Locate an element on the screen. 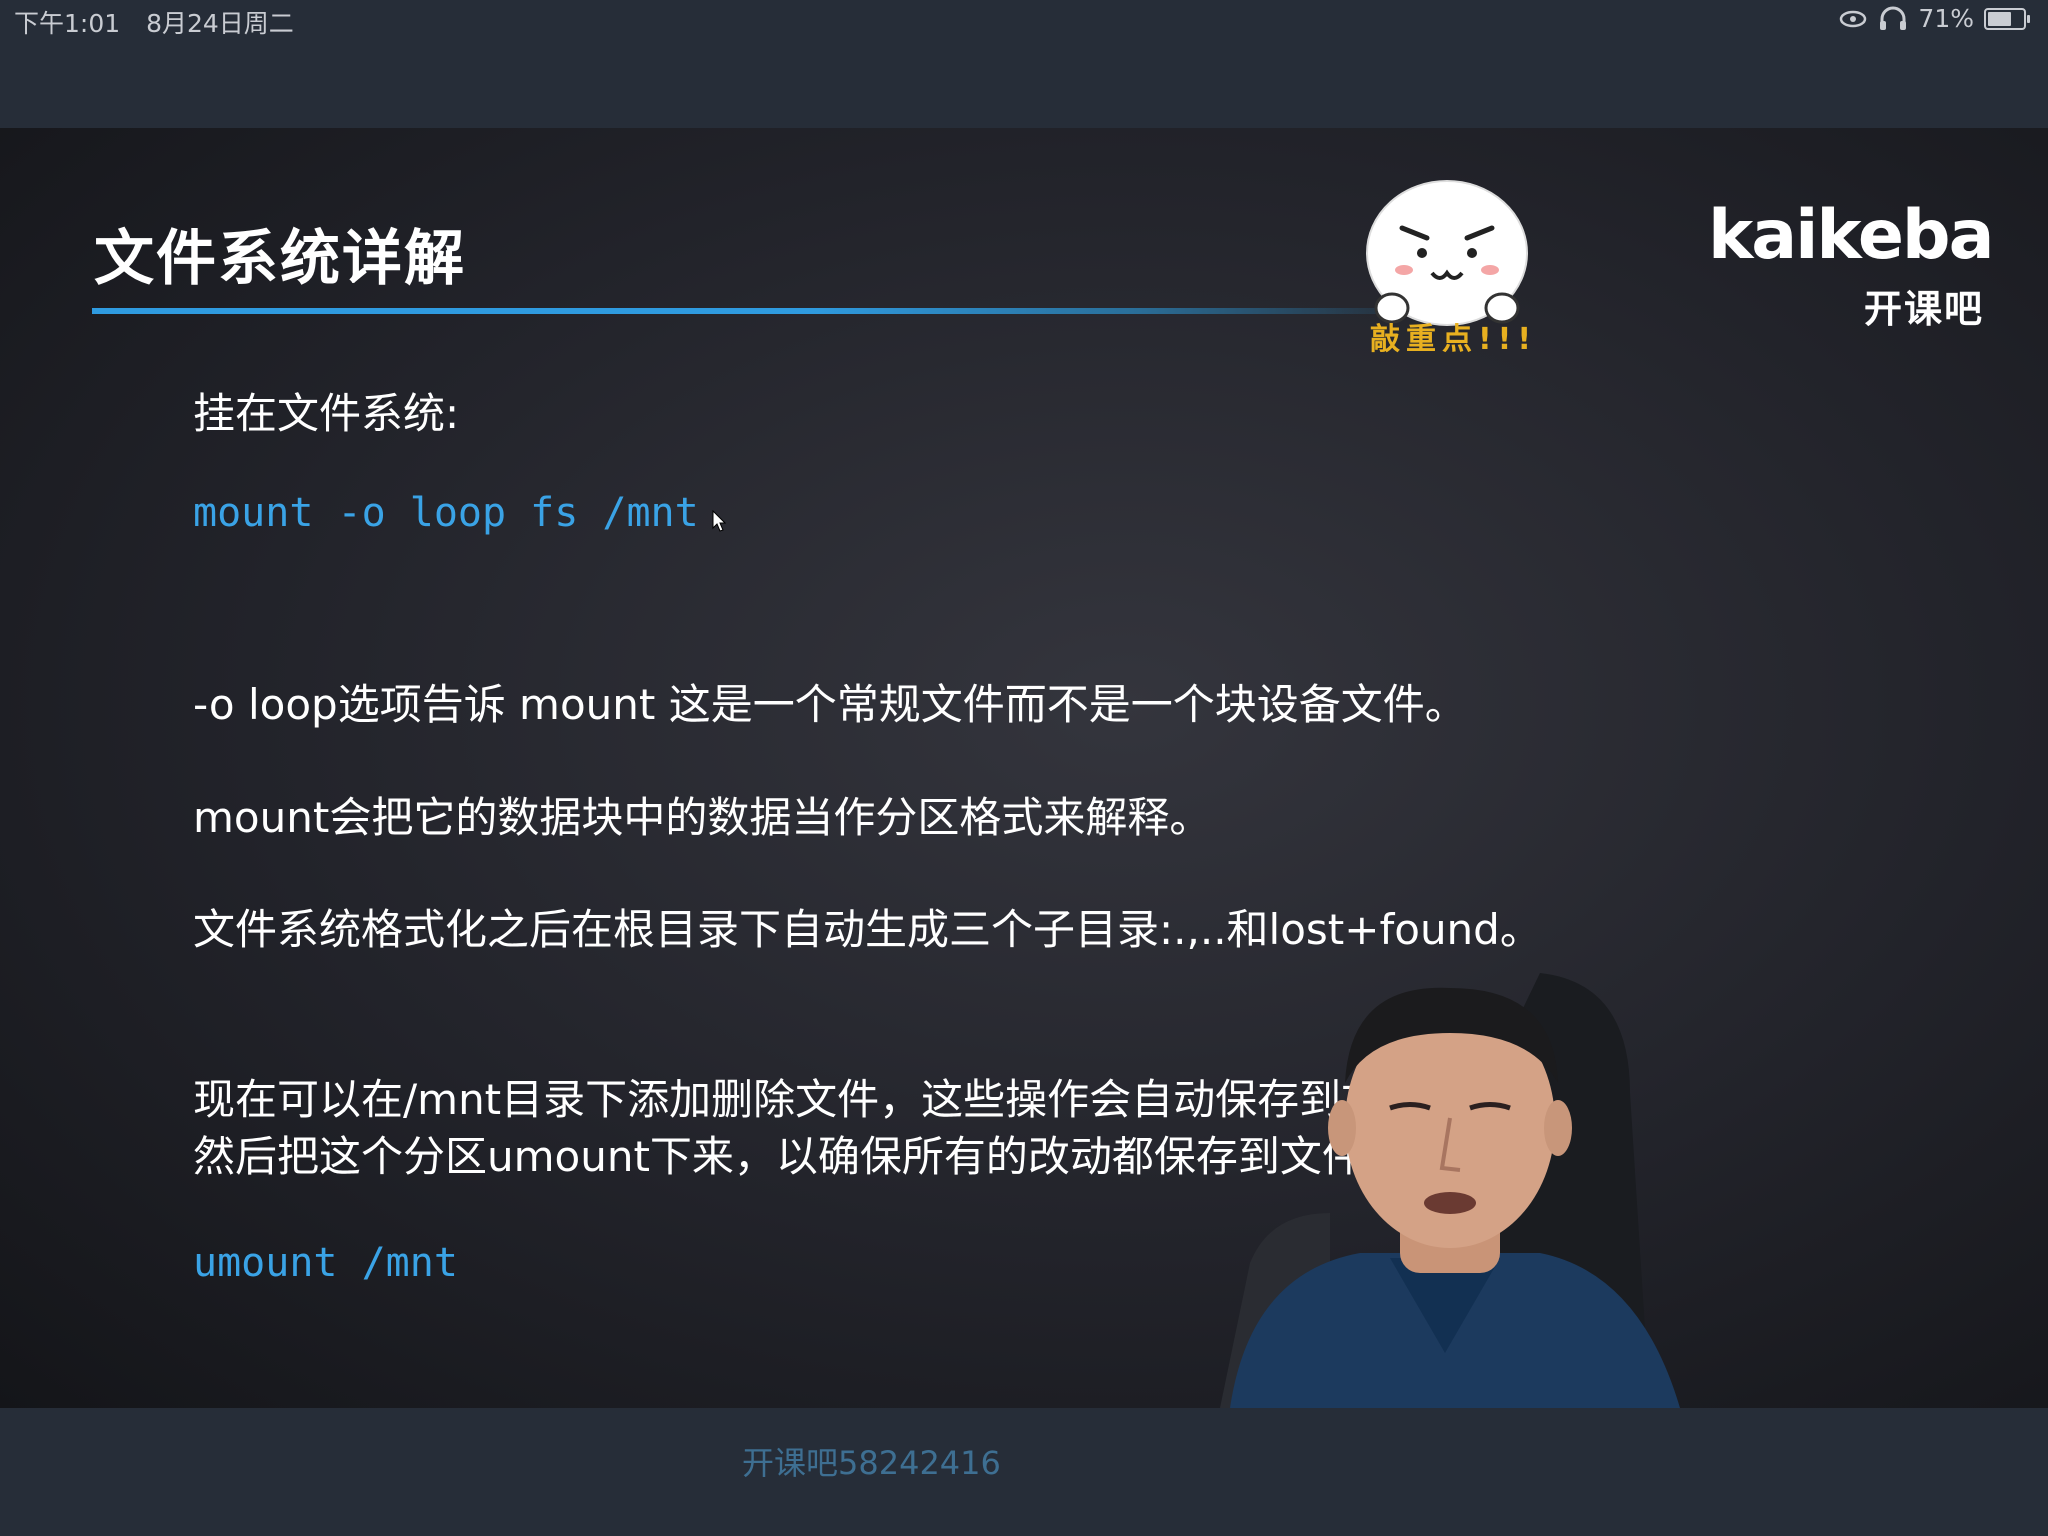 The image size is (2048, 1536). presenter-video-feed is located at coordinates (1450, 1190).